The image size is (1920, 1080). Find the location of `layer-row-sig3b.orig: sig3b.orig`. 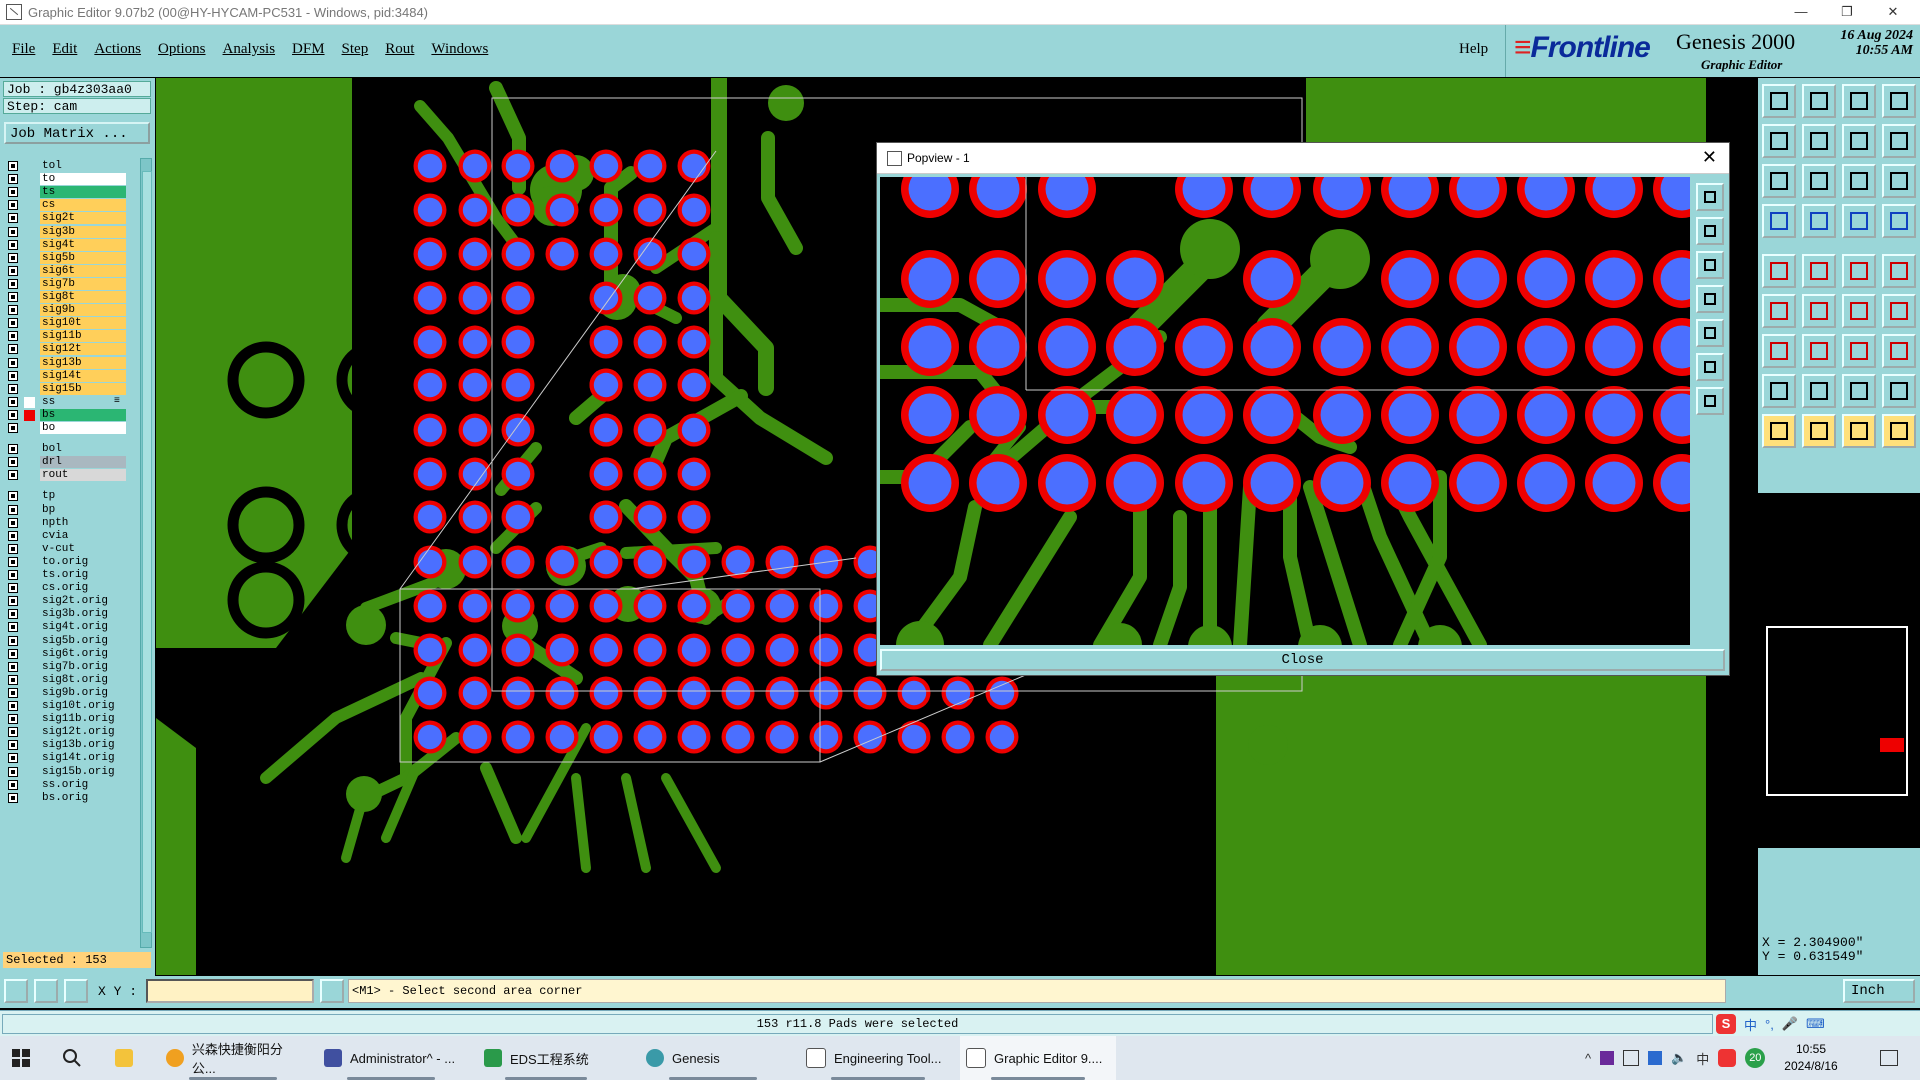

layer-row-sig3b.orig: sig3b.orig is located at coordinates (74, 614).